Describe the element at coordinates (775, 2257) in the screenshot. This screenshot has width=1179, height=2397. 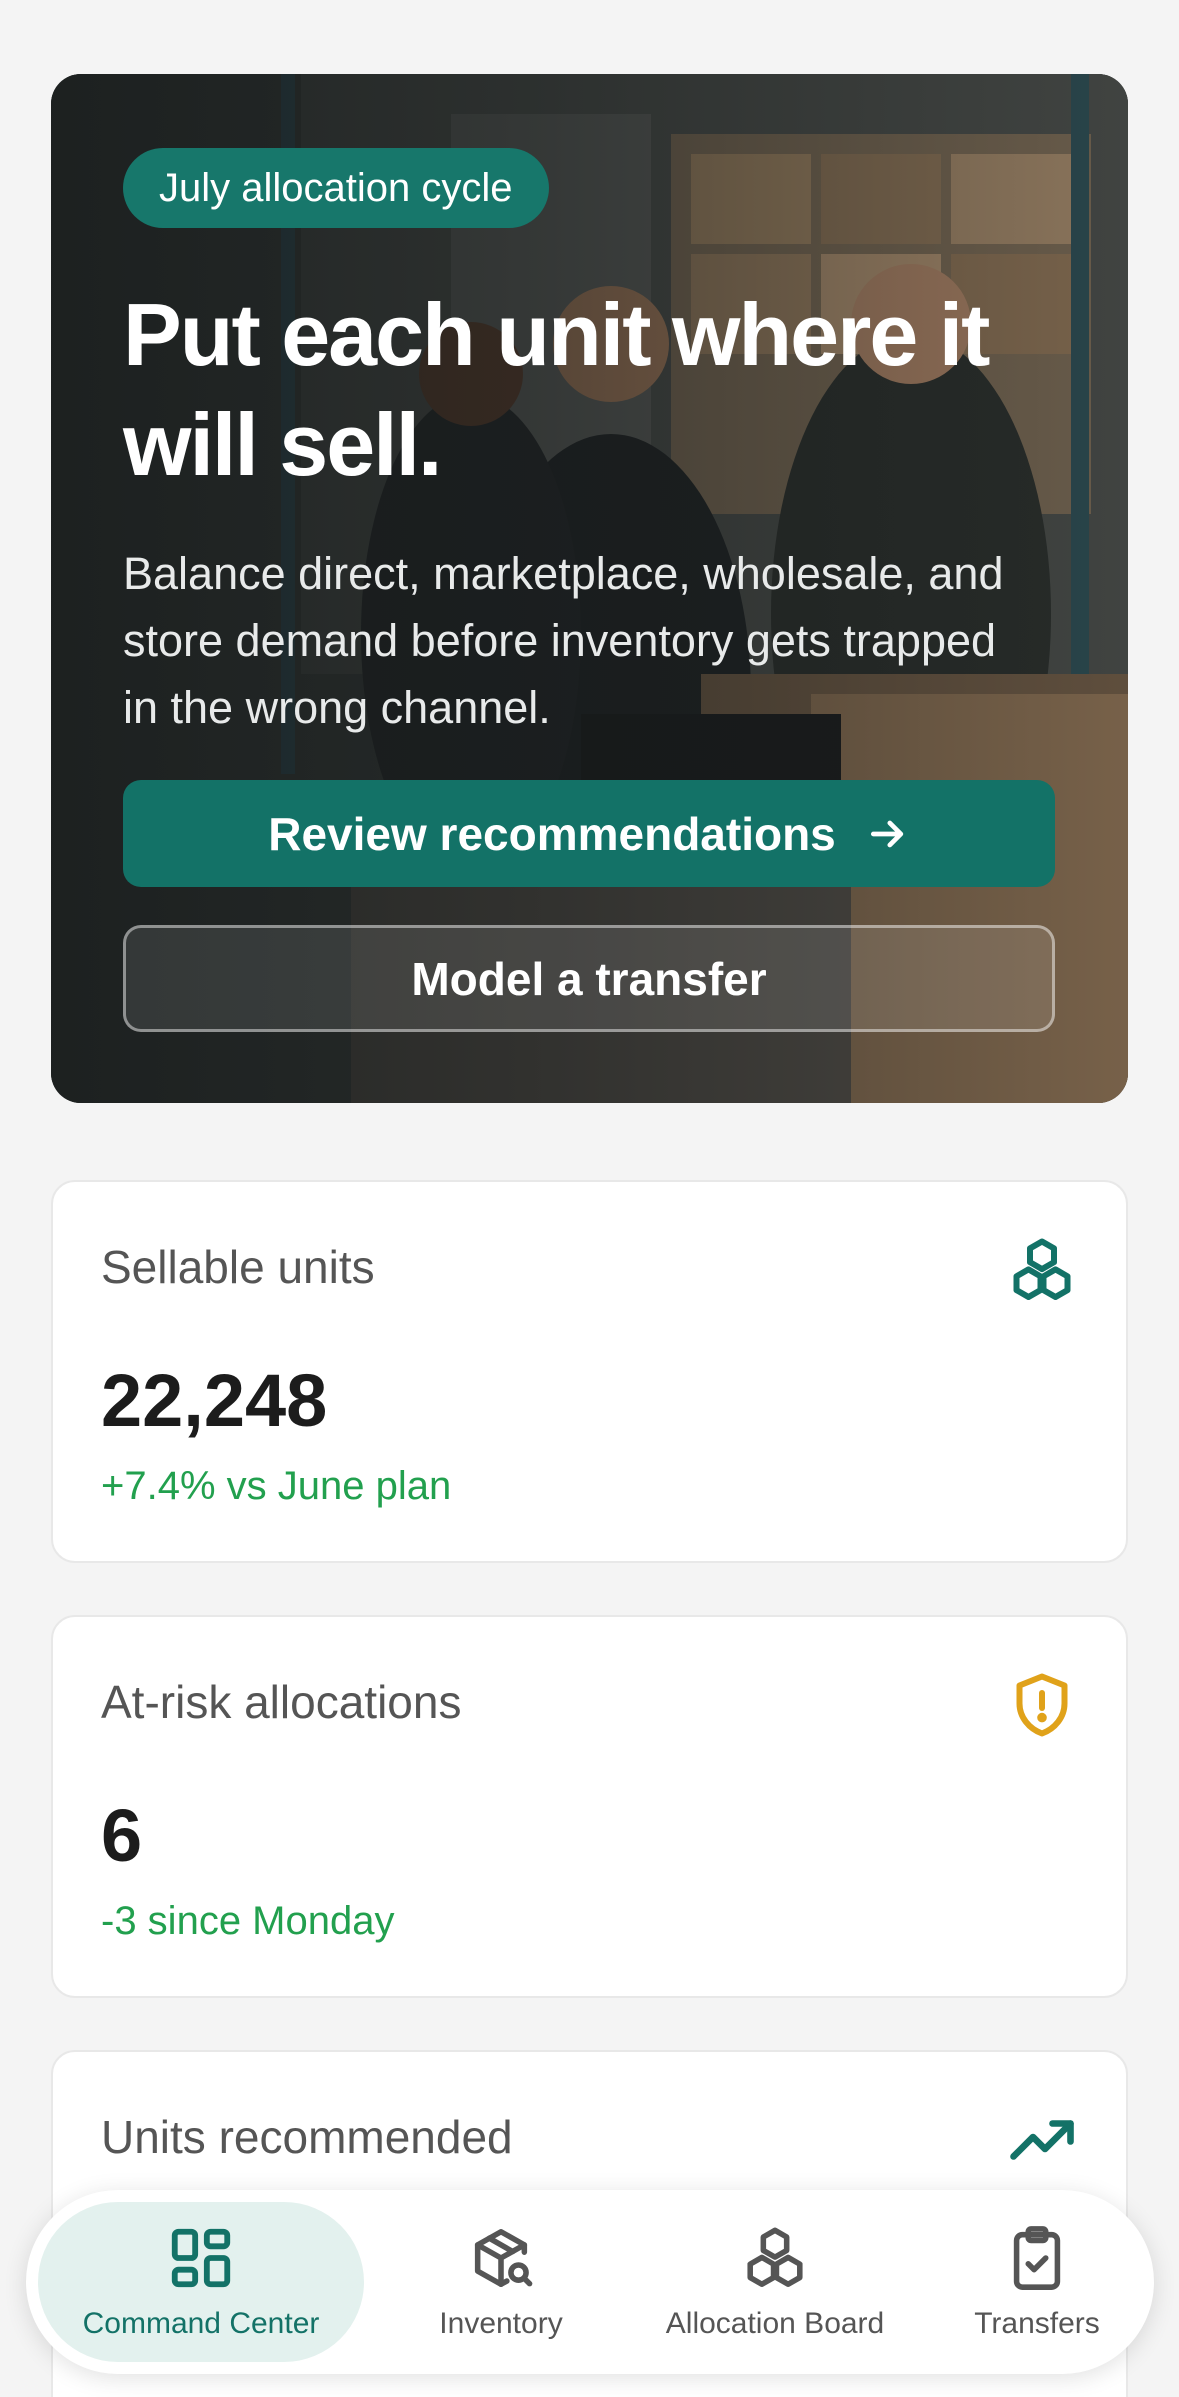
I see `boxes-icon` at that location.